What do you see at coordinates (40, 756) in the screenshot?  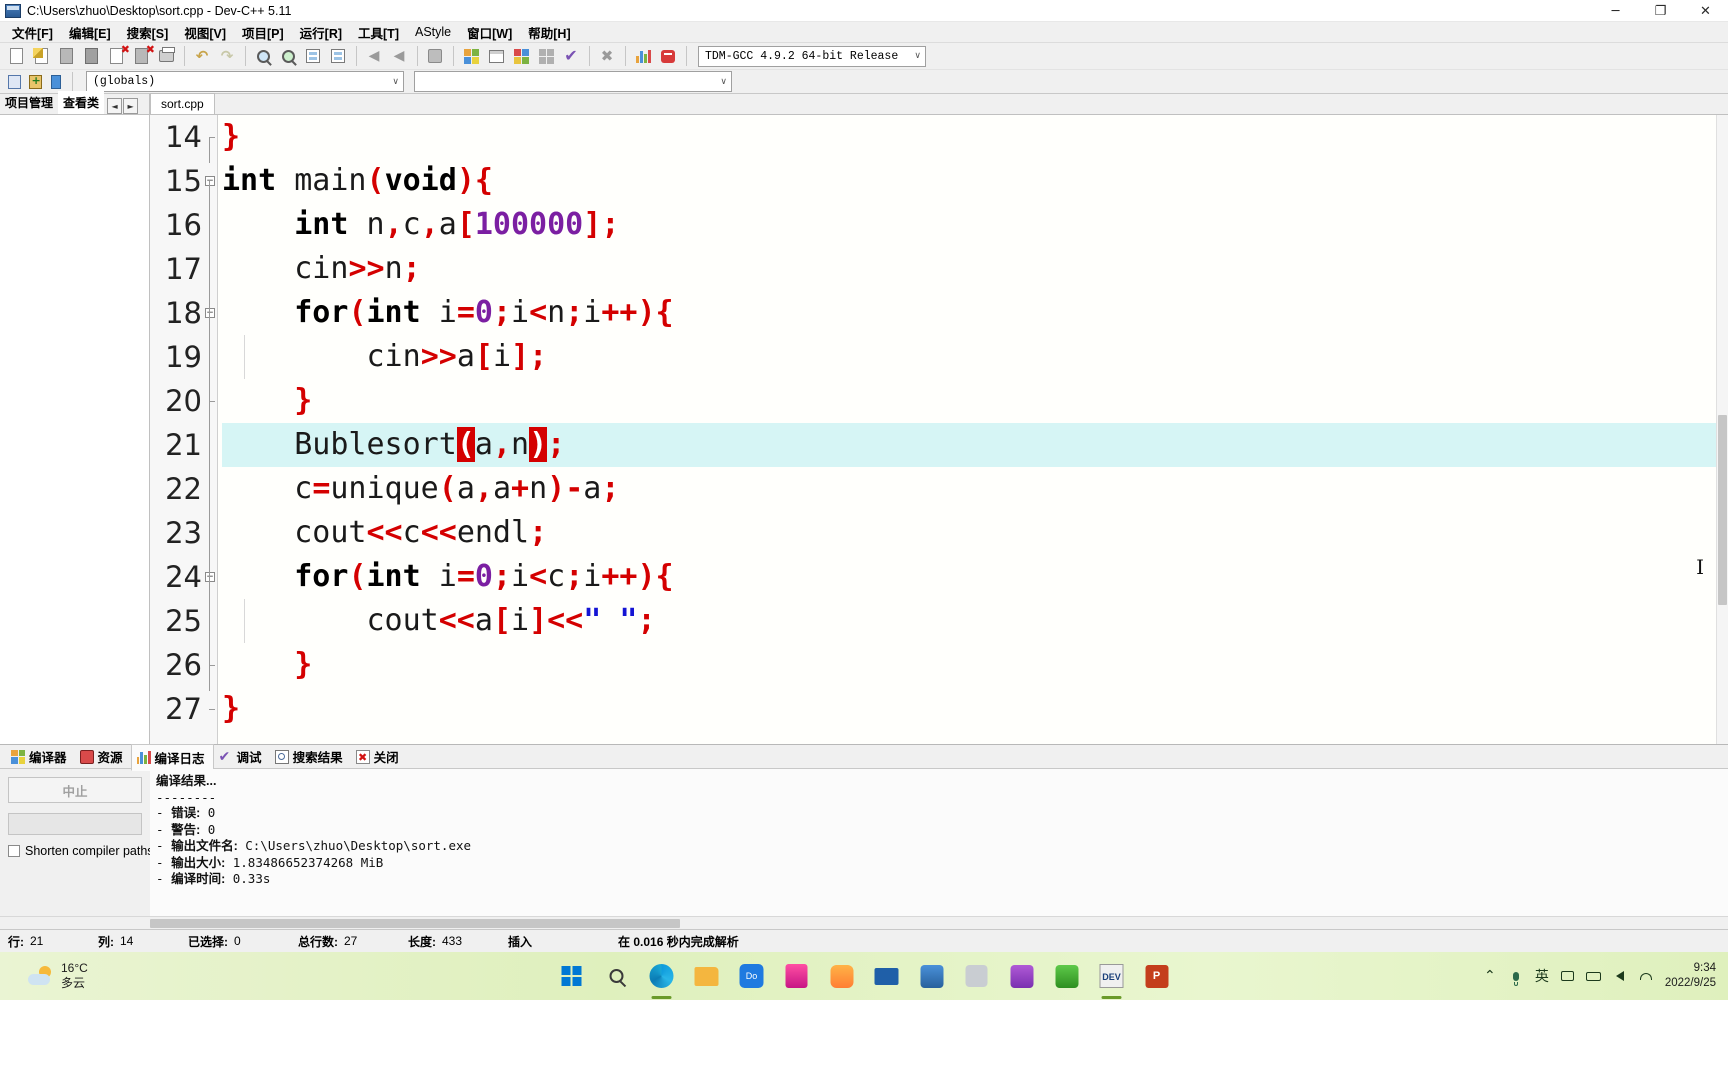 I see `tab-compiler: 编译器` at bounding box center [40, 756].